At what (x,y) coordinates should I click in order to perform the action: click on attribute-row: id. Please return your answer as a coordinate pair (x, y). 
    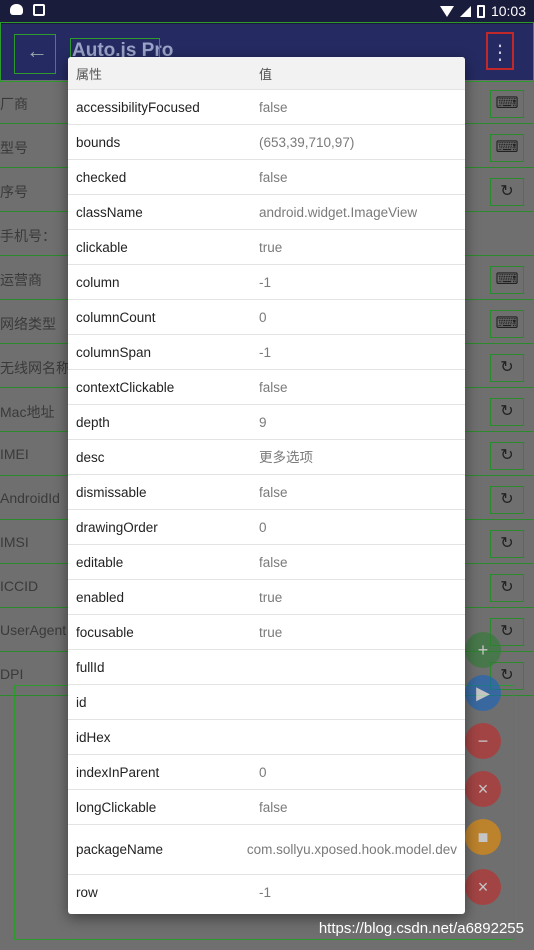
    Looking at the image, I should click on (266, 701).